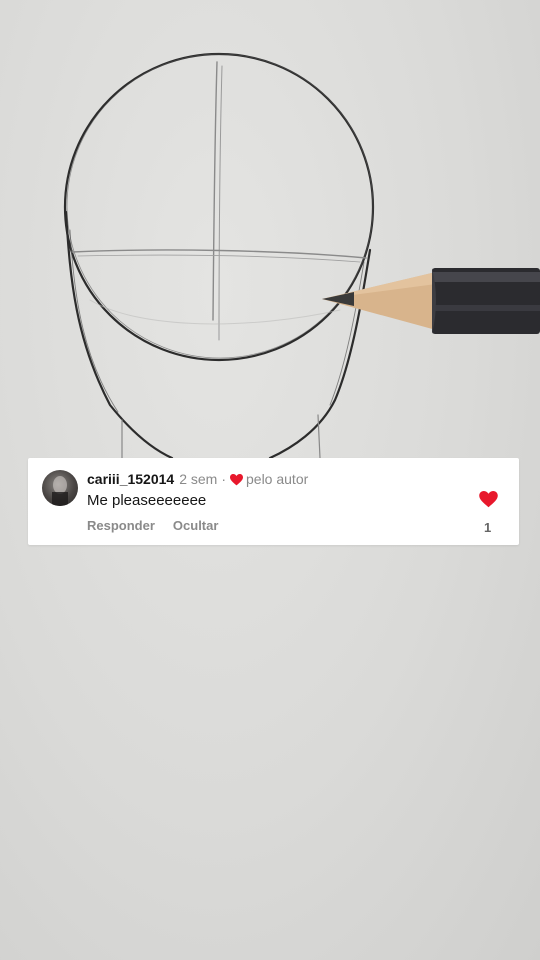 The width and height of the screenshot is (540, 960). I want to click on like-count: 1, so click(488, 527).